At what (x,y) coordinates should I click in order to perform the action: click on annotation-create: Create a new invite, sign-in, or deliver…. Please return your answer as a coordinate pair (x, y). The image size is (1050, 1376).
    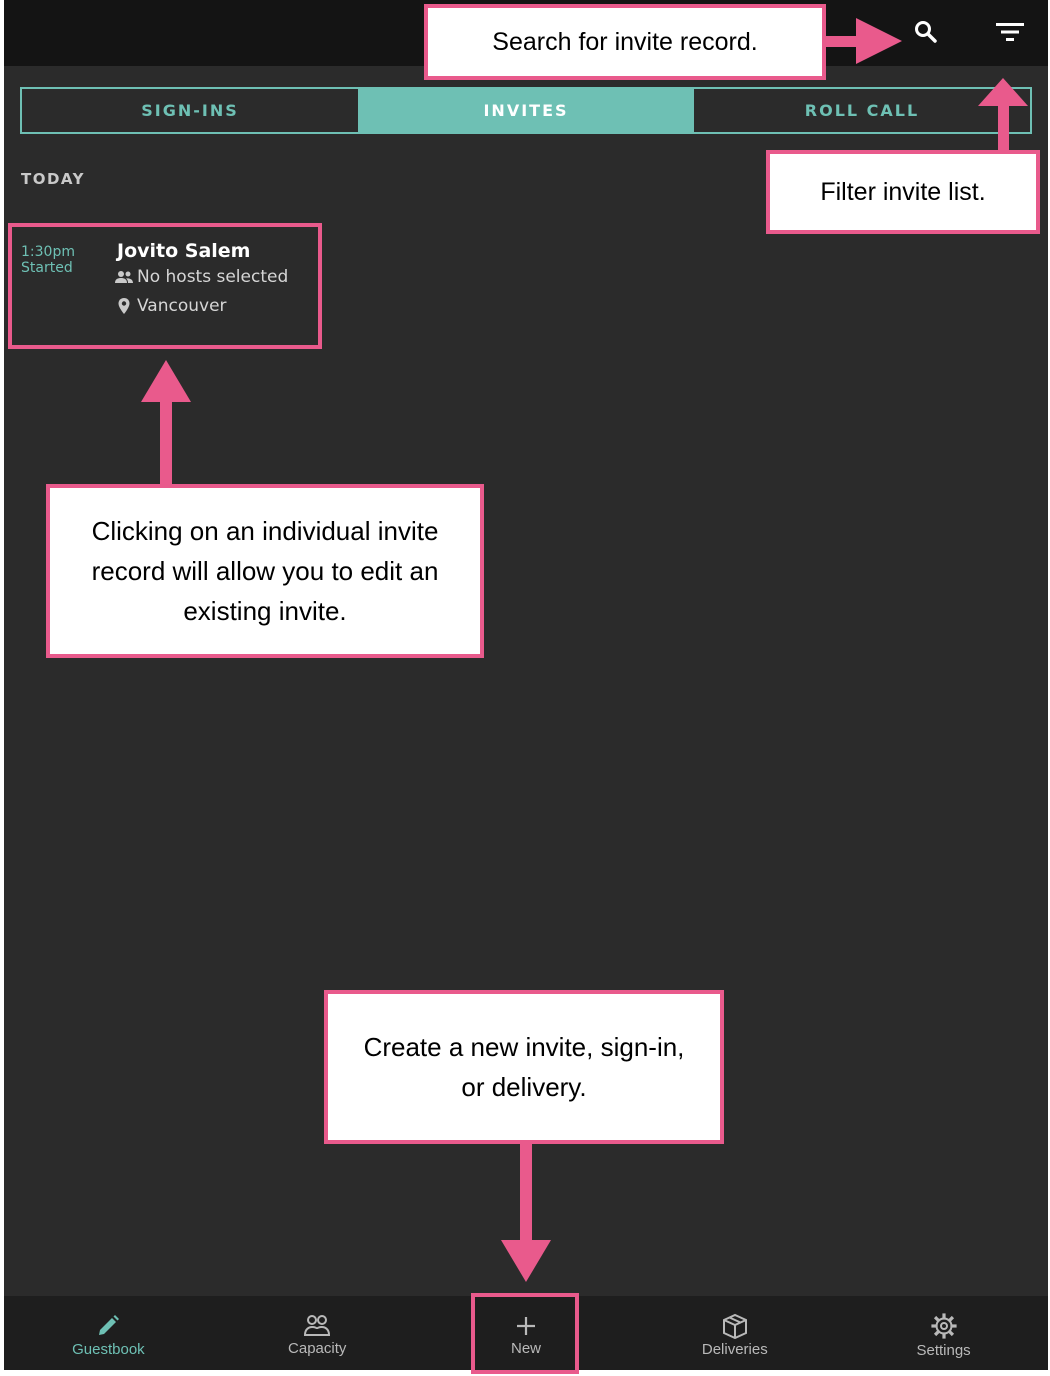
    Looking at the image, I should click on (524, 1067).